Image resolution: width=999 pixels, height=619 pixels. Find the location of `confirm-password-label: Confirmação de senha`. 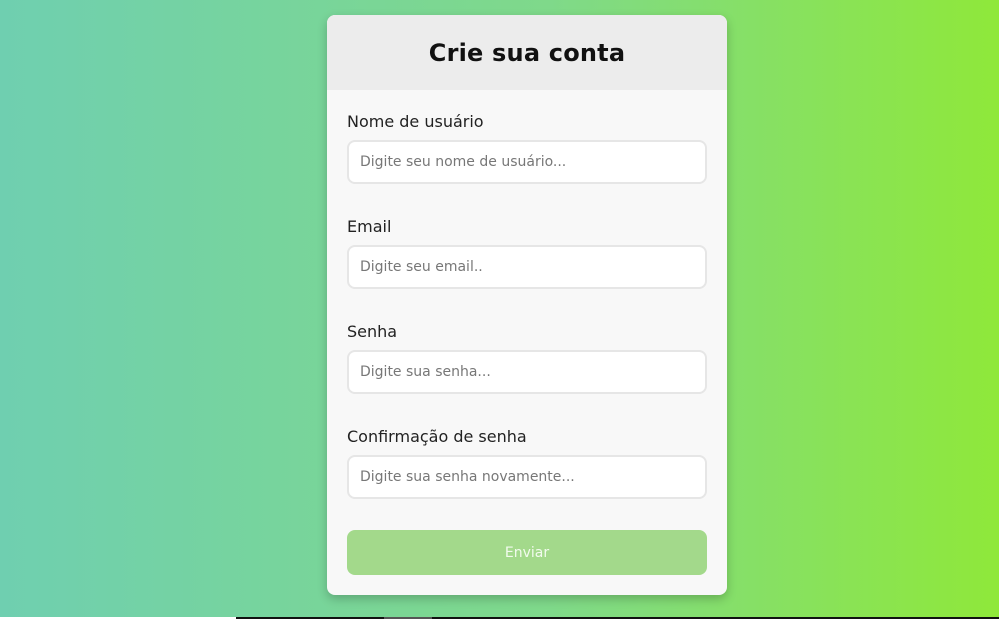

confirm-password-label: Confirmação de senha is located at coordinates (437, 436).